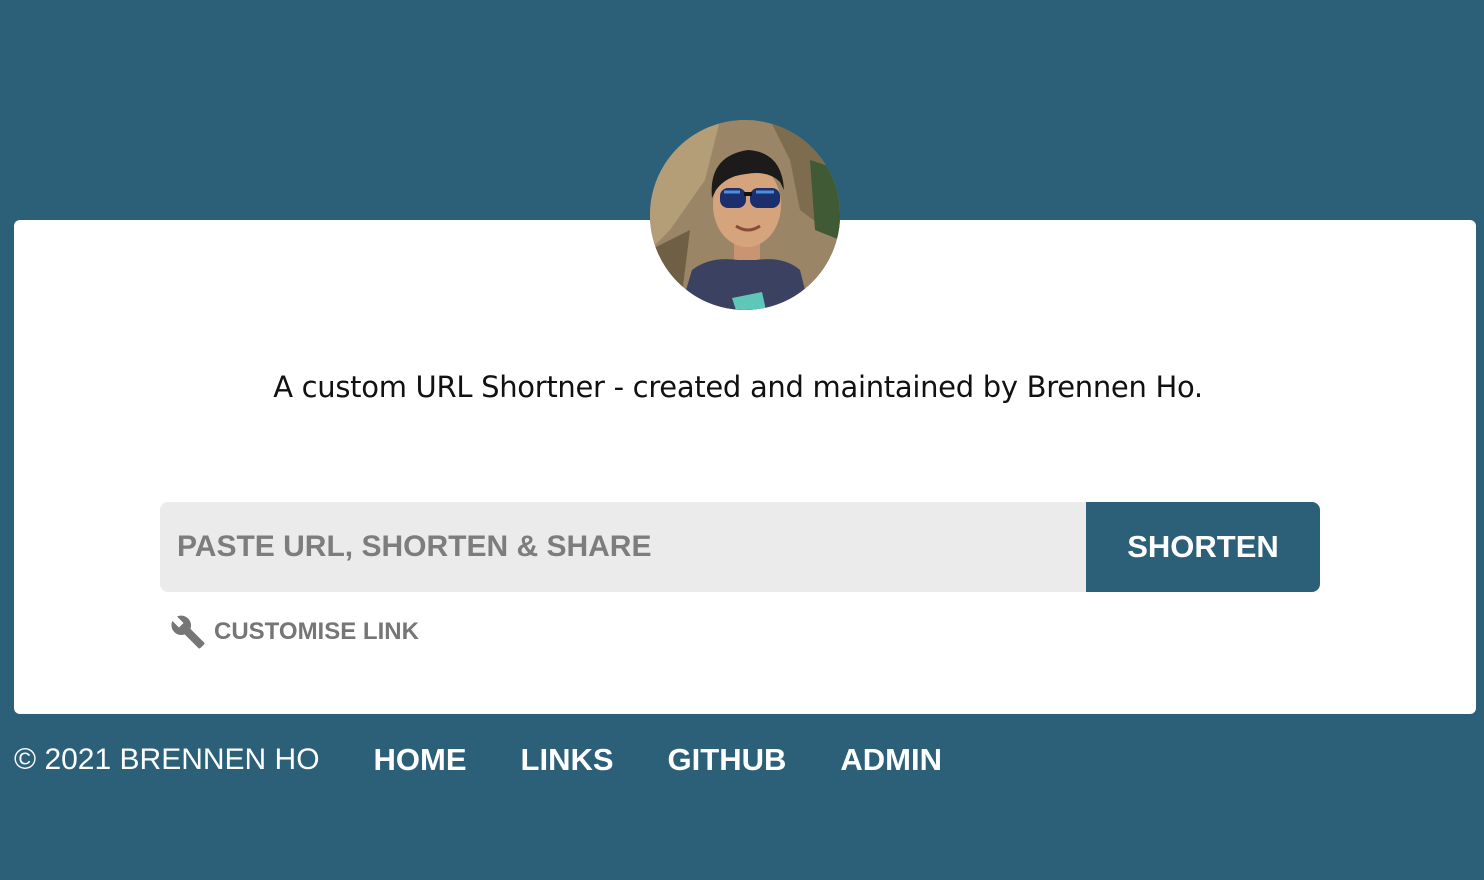 This screenshot has width=1484, height=880. Describe the element at coordinates (167, 759) in the screenshot. I see `copyright-text: © 2021 BRENNEN HO` at that location.